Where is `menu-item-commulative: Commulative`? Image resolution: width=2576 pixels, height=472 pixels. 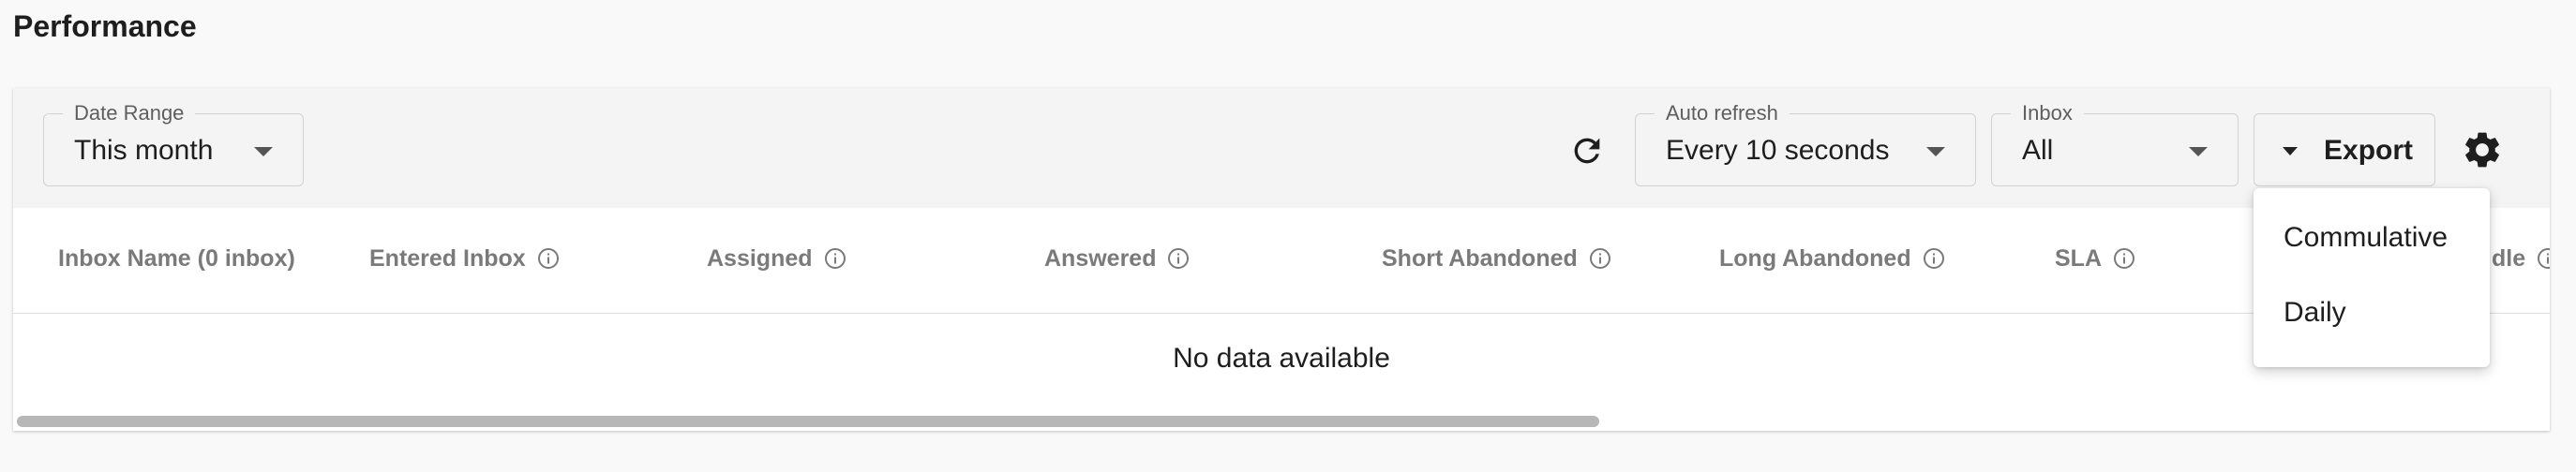
menu-item-commulative: Commulative is located at coordinates (2366, 238).